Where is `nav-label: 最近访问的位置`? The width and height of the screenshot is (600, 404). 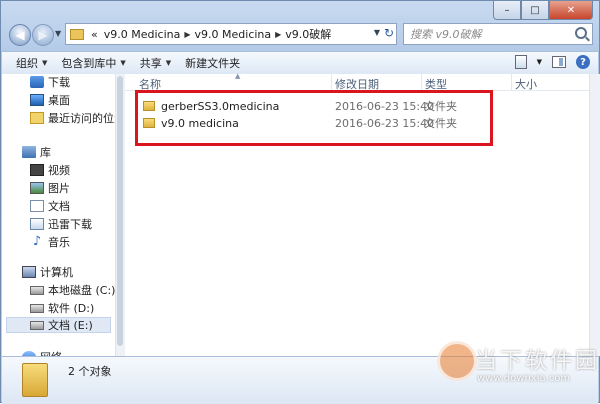 nav-label: 最近访问的位置 is located at coordinates (81, 118).